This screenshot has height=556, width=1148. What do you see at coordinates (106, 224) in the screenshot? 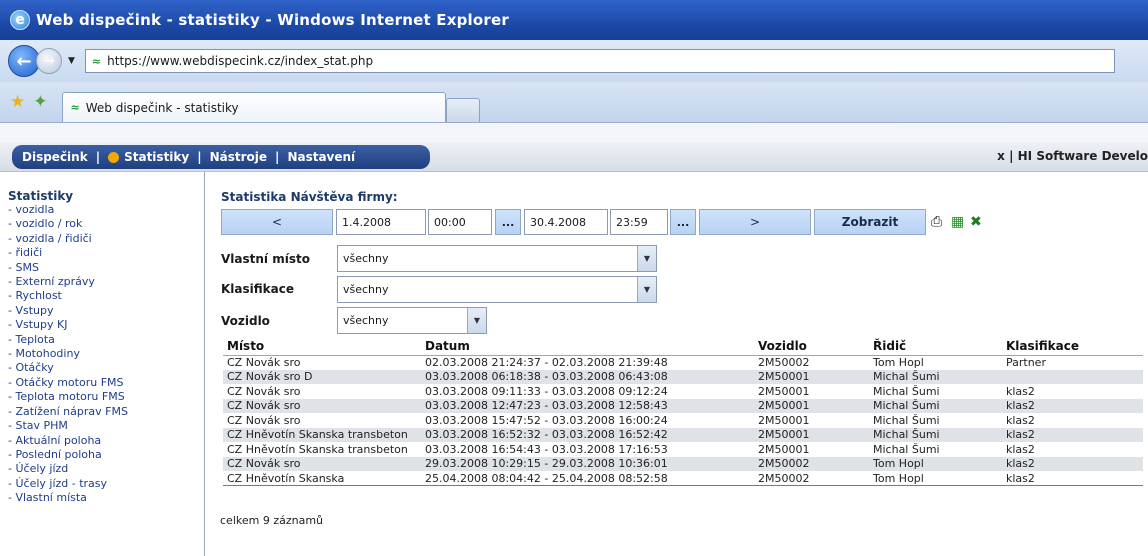
I see `sidebar-link: - vozidlo / rok` at bounding box center [106, 224].